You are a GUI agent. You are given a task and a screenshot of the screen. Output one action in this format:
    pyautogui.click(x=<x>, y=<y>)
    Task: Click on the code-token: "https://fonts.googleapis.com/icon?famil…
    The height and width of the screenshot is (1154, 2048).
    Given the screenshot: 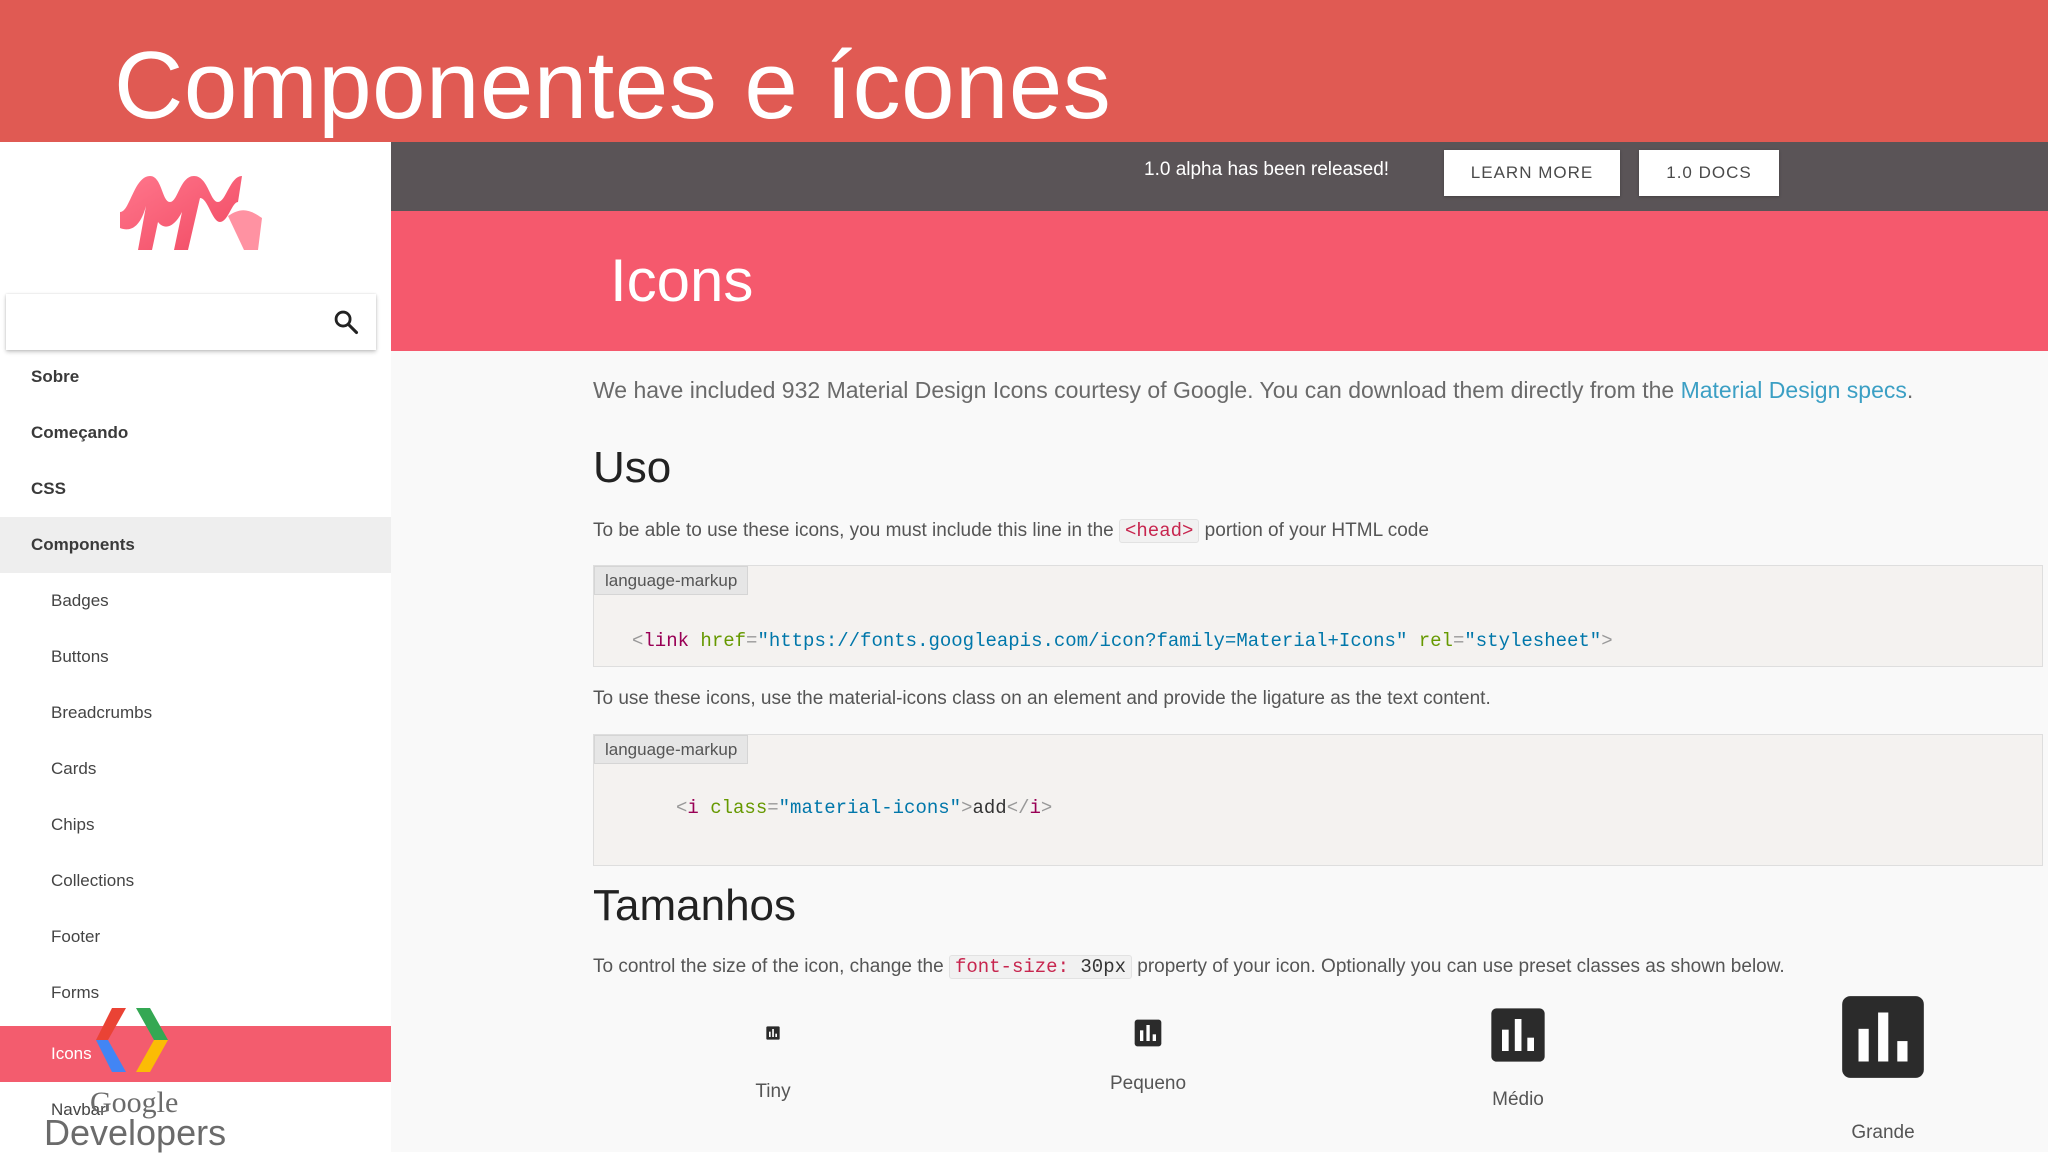 What is the action you would take?
    pyautogui.click(x=1082, y=641)
    